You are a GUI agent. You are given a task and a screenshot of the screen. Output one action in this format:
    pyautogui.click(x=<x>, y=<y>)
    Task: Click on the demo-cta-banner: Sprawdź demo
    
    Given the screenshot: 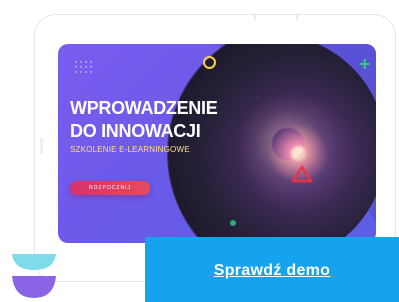 What is the action you would take?
    pyautogui.click(x=272, y=269)
    